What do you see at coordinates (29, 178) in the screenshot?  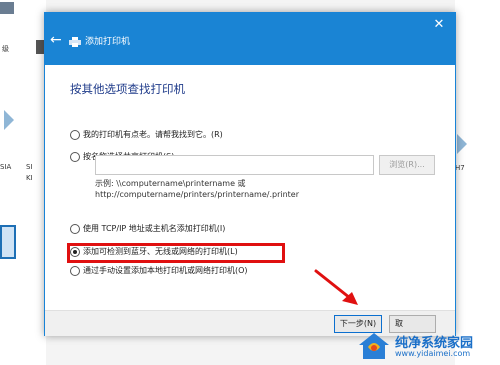 I see `background-label: KI` at bounding box center [29, 178].